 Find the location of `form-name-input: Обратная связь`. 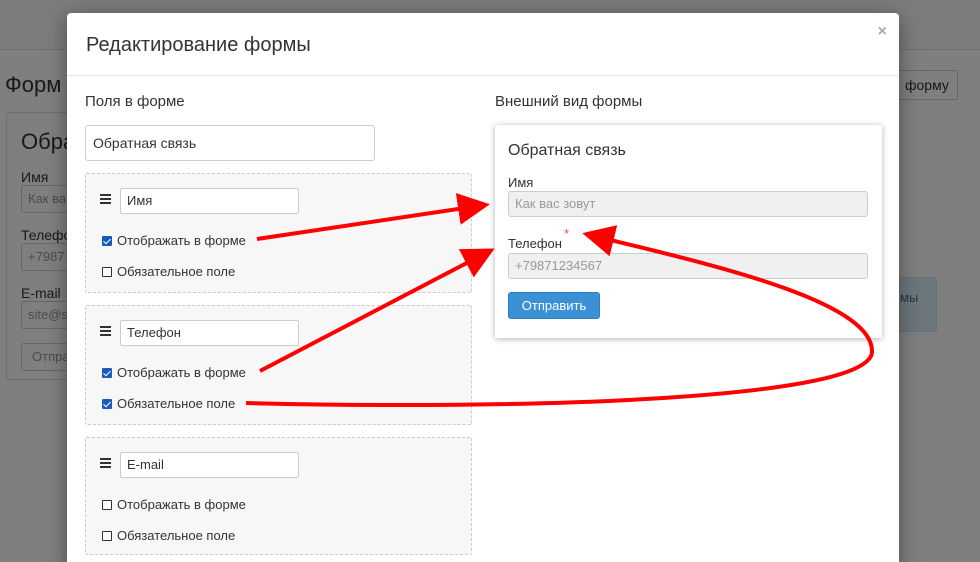

form-name-input: Обратная связь is located at coordinates (230, 143).